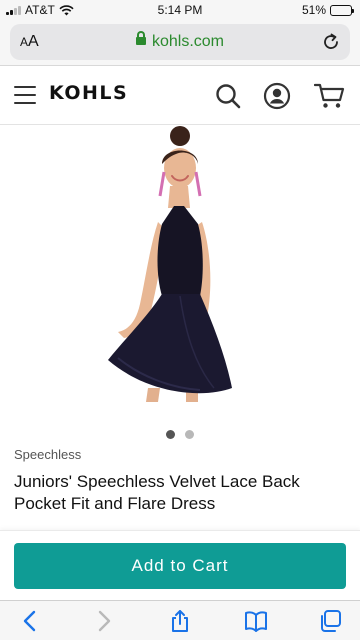  I want to click on site-header: KOHLS, so click(180, 96).